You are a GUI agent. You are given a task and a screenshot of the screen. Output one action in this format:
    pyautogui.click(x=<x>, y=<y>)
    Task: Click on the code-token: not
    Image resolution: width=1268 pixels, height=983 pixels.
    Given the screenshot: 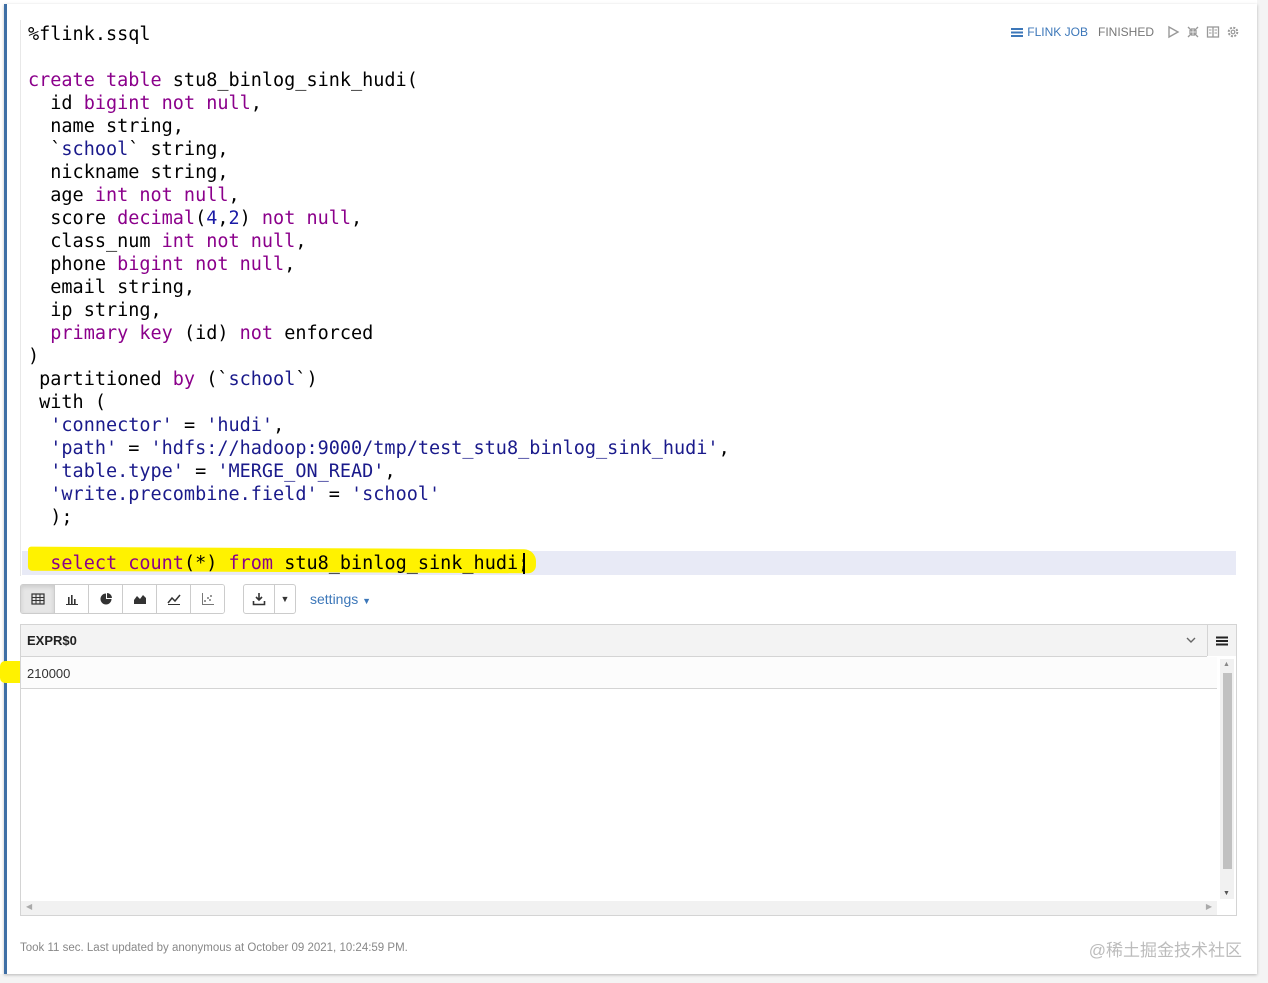 What is the action you would take?
    pyautogui.click(x=256, y=333)
    